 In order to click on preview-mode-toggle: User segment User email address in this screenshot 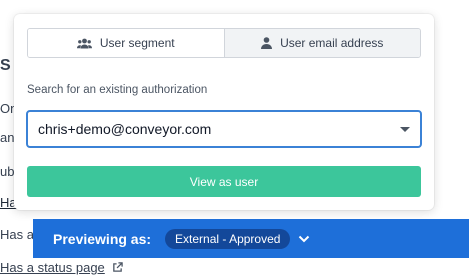, I will do `click(224, 43)`.